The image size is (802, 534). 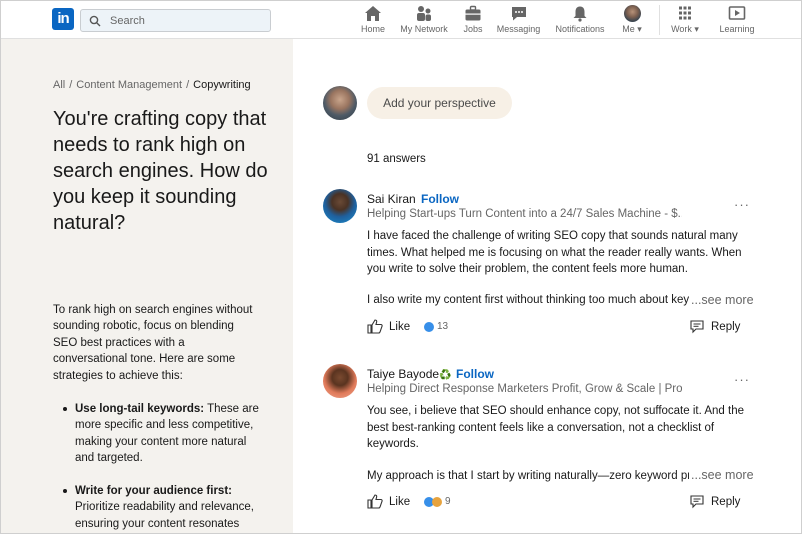 What do you see at coordinates (396, 159) in the screenshot?
I see `answers-count: 91 answers` at bounding box center [396, 159].